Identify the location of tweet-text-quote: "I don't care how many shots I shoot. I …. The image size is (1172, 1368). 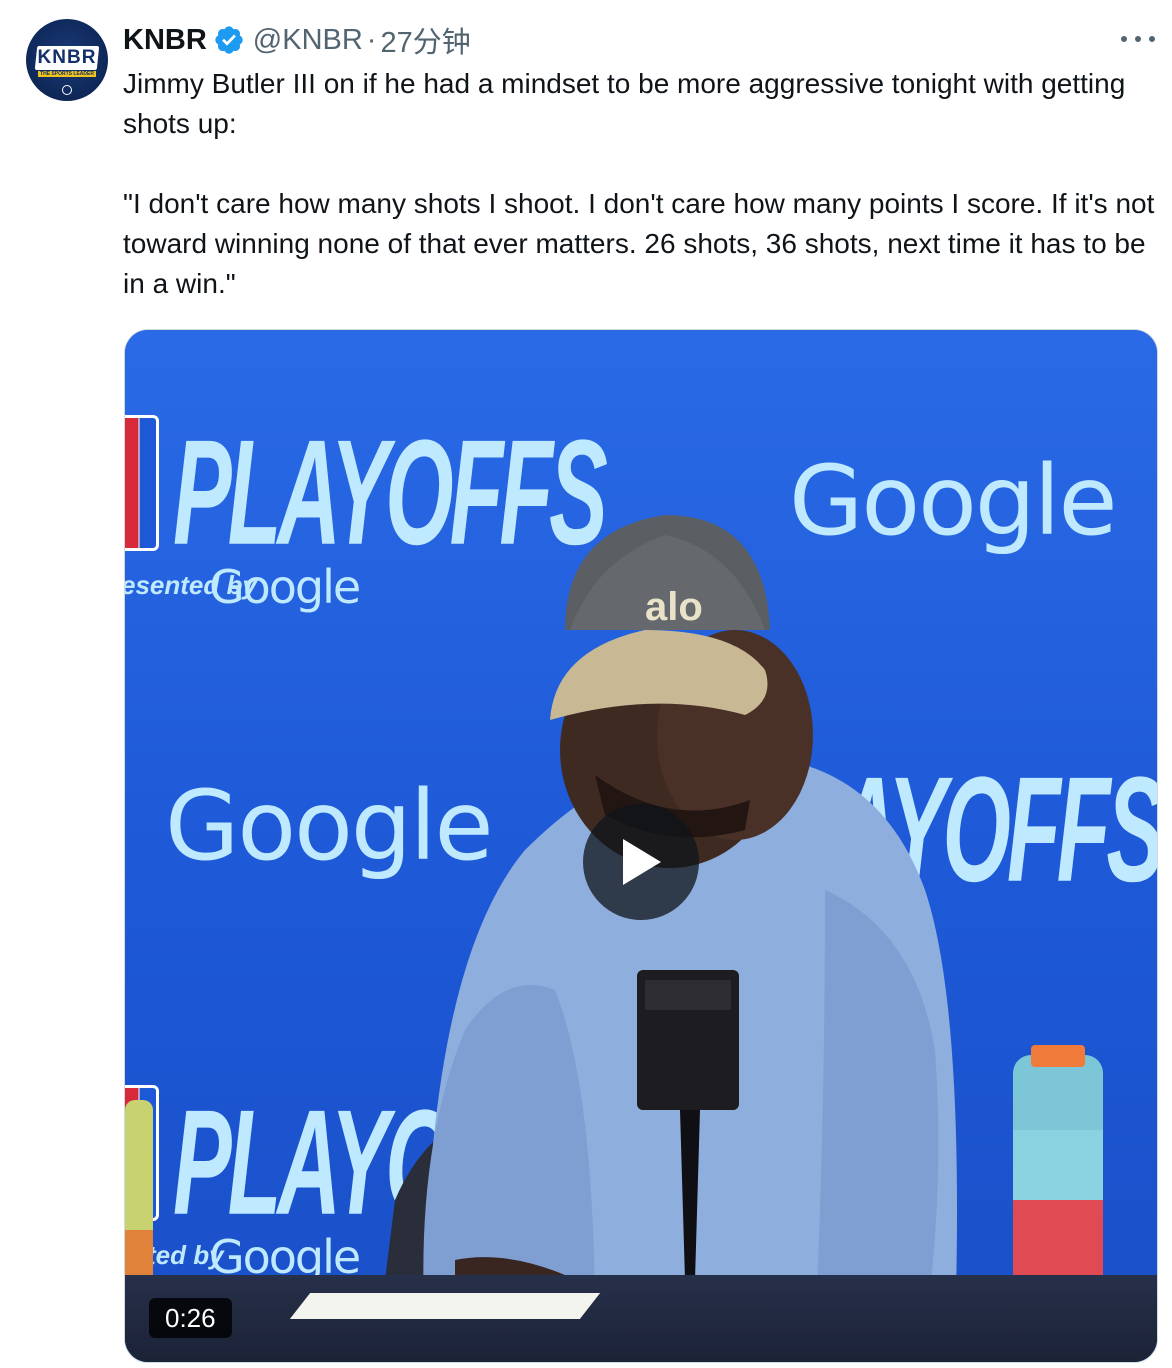
(639, 243).